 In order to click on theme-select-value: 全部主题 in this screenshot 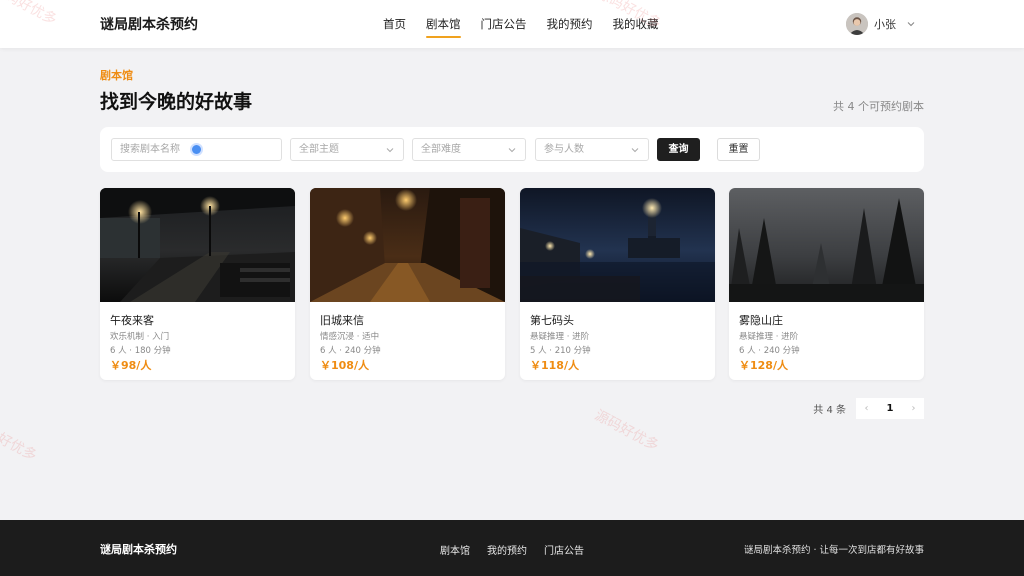, I will do `click(319, 149)`.